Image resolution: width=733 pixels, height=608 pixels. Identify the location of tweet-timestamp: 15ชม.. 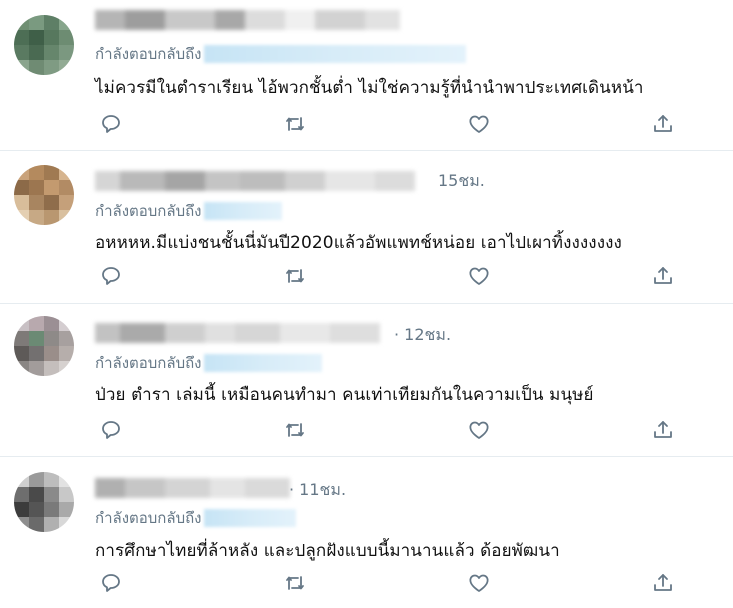
(461, 181).